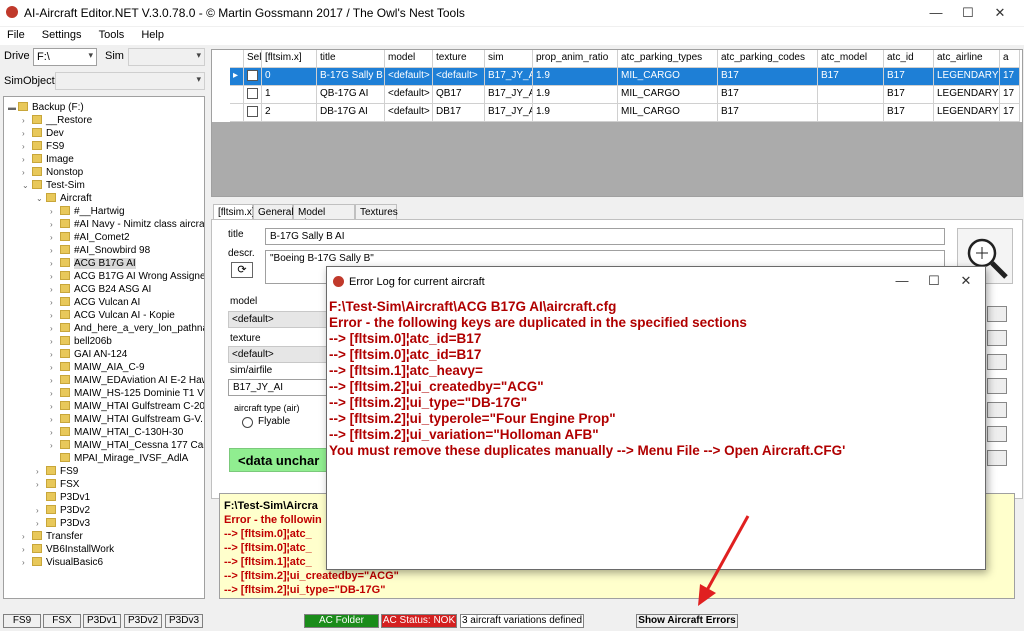 Image resolution: width=1024 pixels, height=631 pixels. What do you see at coordinates (63, 497) in the screenshot?
I see `tree-item: P3Dv1` at bounding box center [63, 497].